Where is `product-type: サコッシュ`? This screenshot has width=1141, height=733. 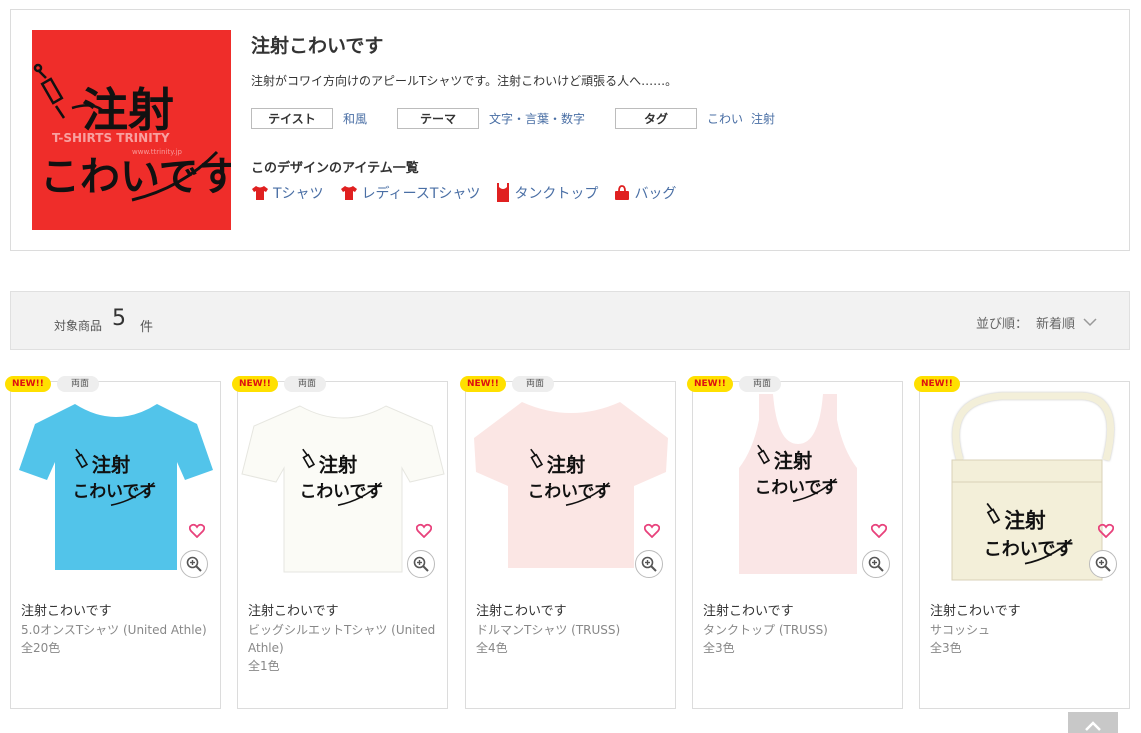
product-type: サコッシュ is located at coordinates (960, 630).